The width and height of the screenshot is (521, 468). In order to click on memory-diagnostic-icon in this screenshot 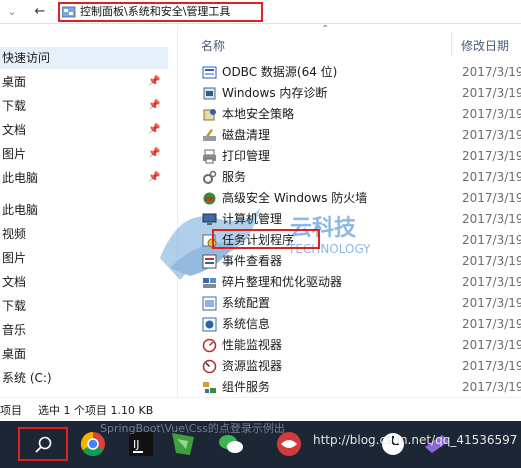, I will do `click(209, 93)`.